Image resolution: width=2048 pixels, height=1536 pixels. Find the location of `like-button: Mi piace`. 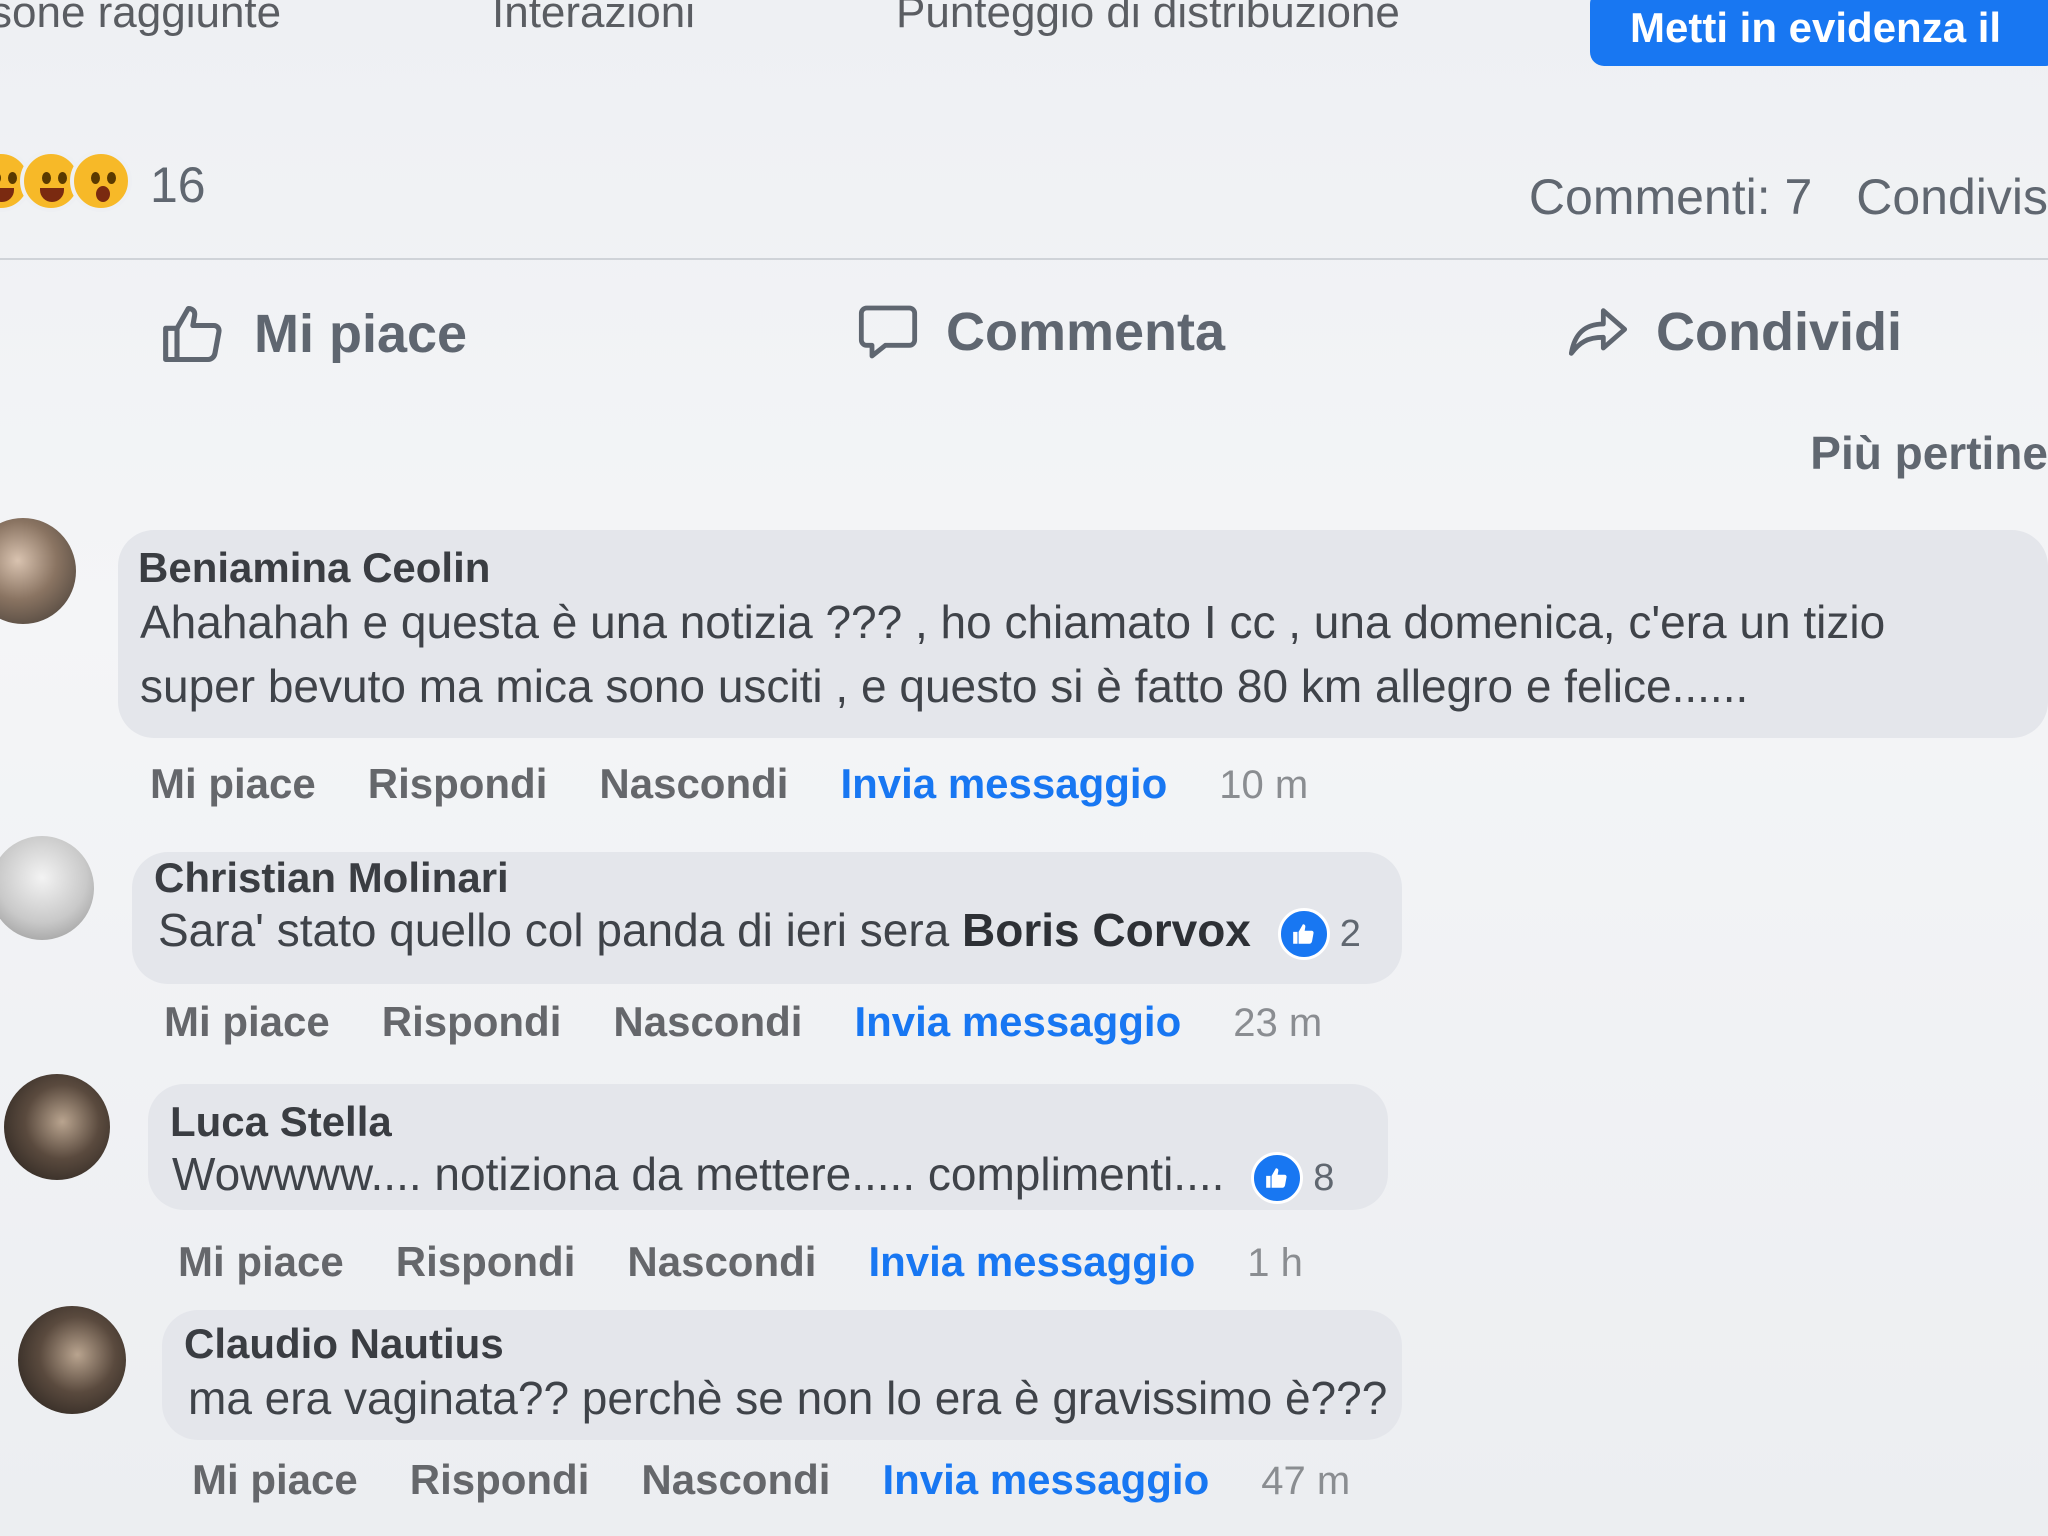

like-button: Mi piace is located at coordinates (313, 334).